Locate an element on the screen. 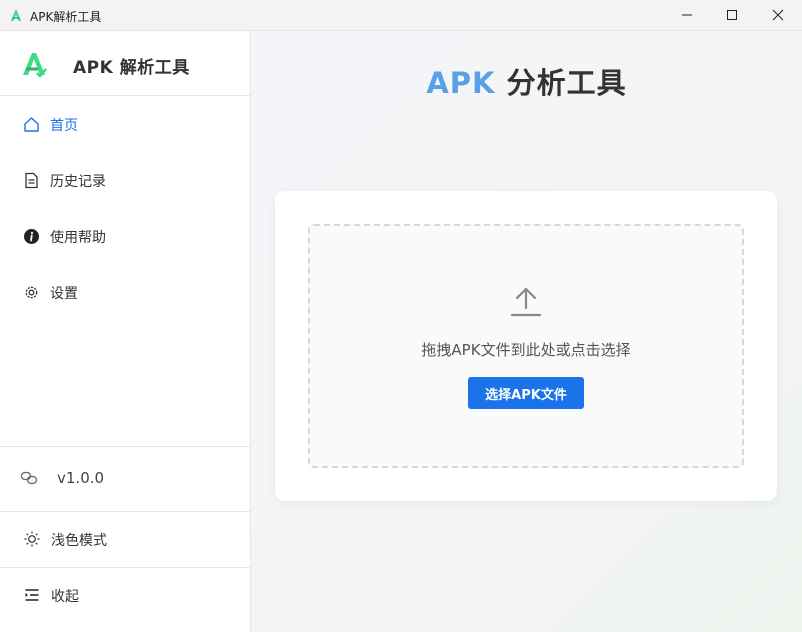 Image resolution: width=802 pixels, height=632 pixels. menu-collapse-icon is located at coordinates (32, 595).